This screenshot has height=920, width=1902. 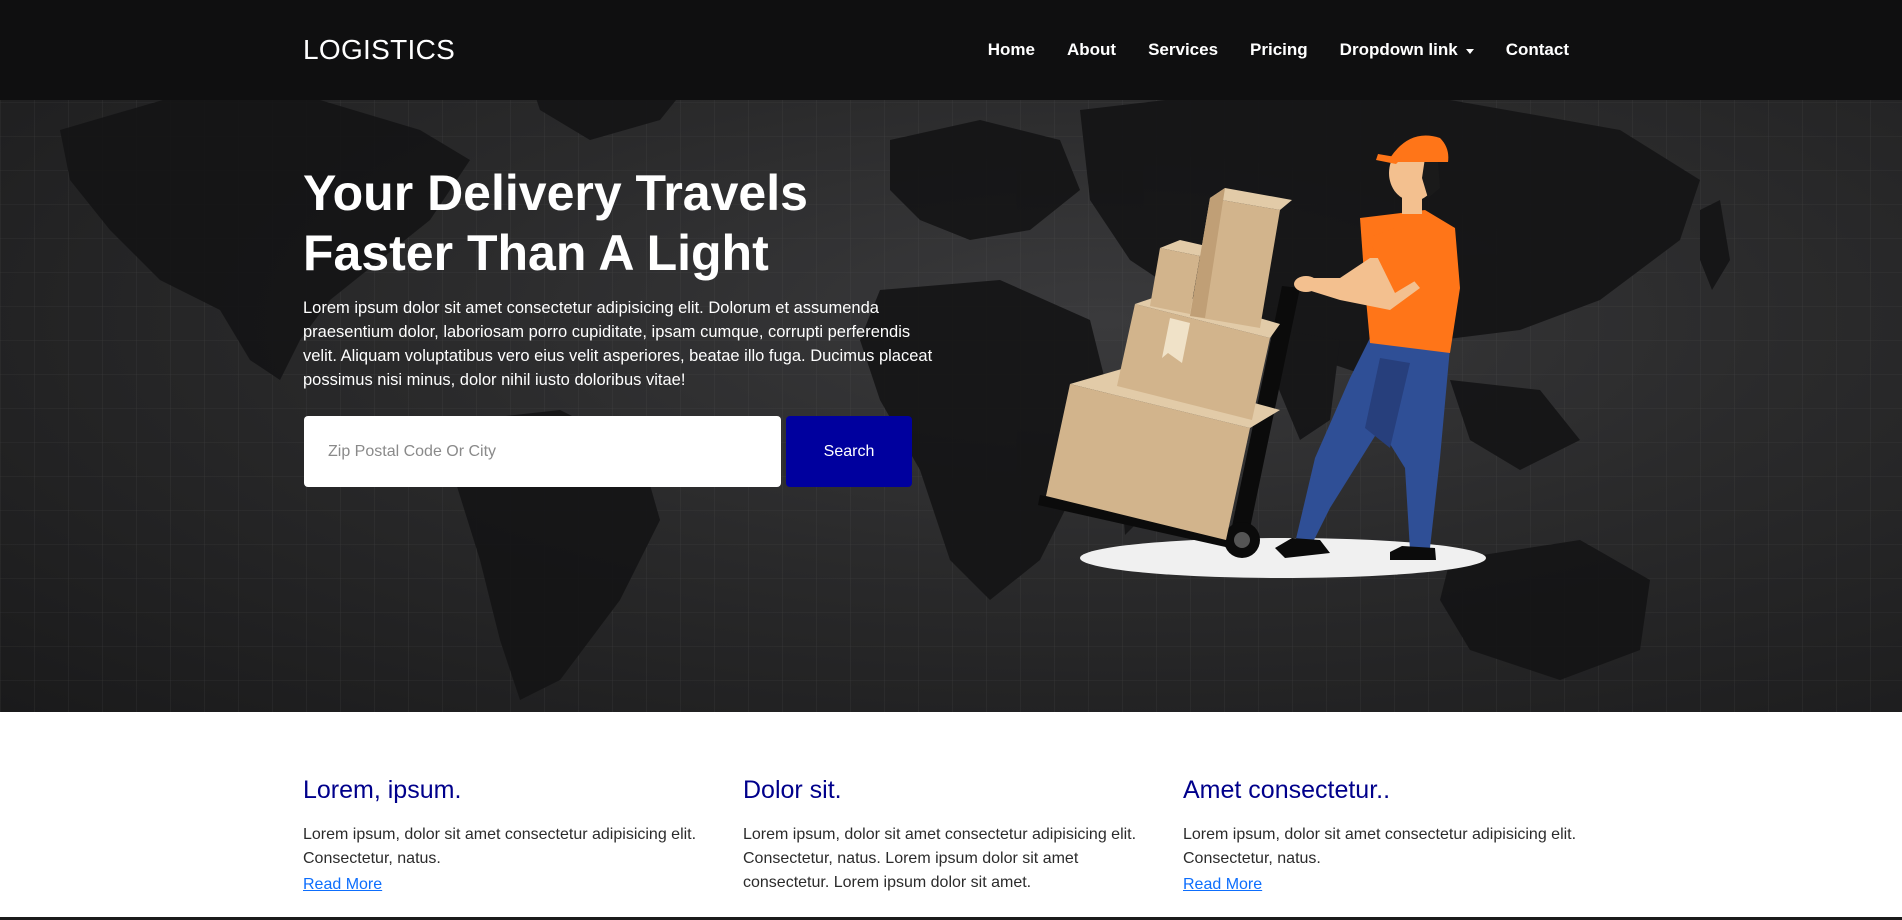 I want to click on brand-logo: LOGISTICS, so click(x=379, y=50).